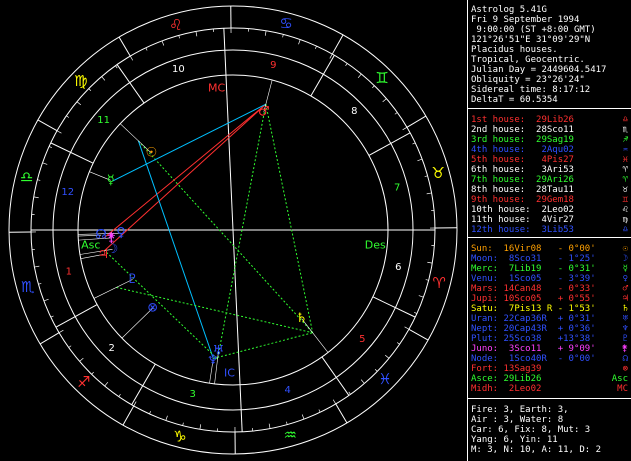 The height and width of the screenshot is (461, 631). I want to click on house-row: 4th house: 2Aqu02, so click(522, 150).